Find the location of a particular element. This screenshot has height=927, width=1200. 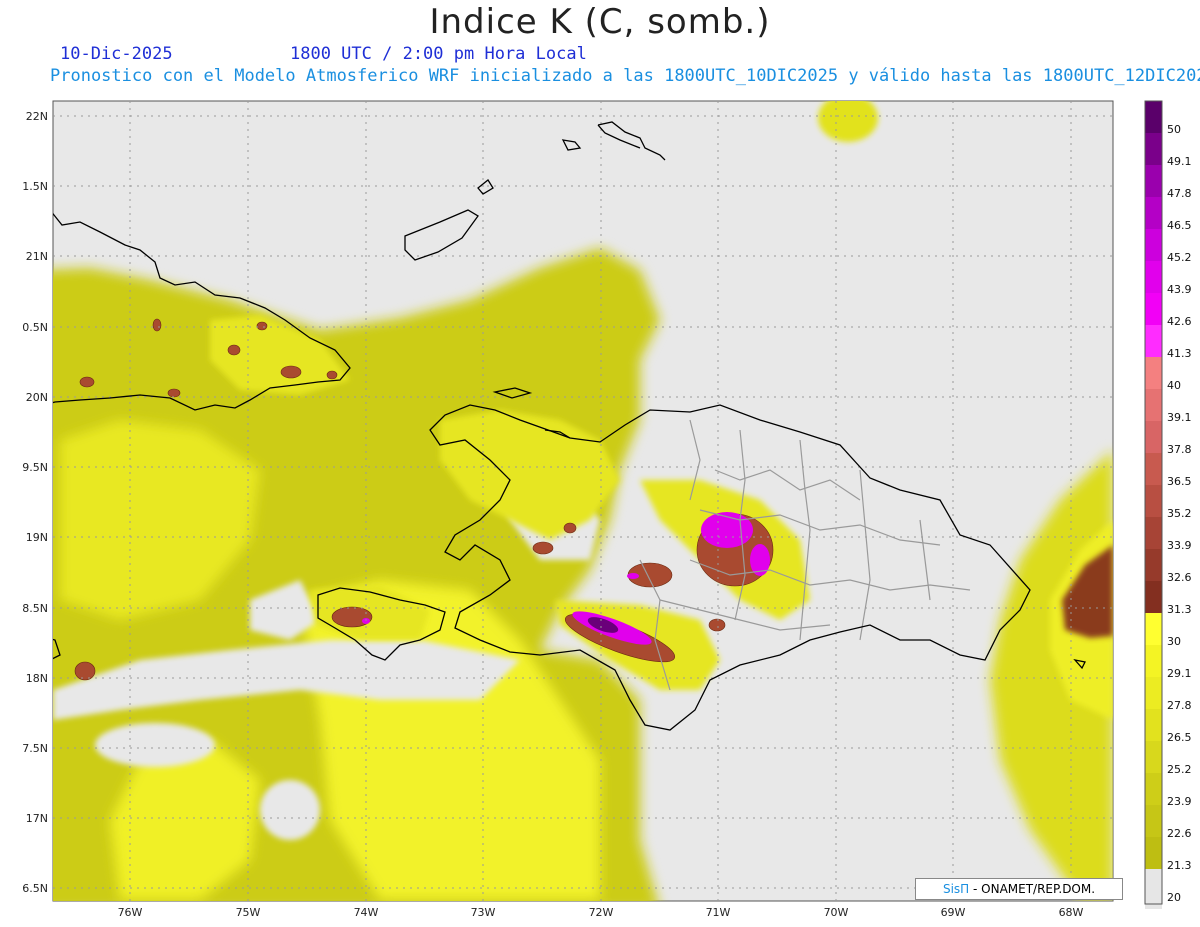

lat-label: 21N is located at coordinates (37, 256).